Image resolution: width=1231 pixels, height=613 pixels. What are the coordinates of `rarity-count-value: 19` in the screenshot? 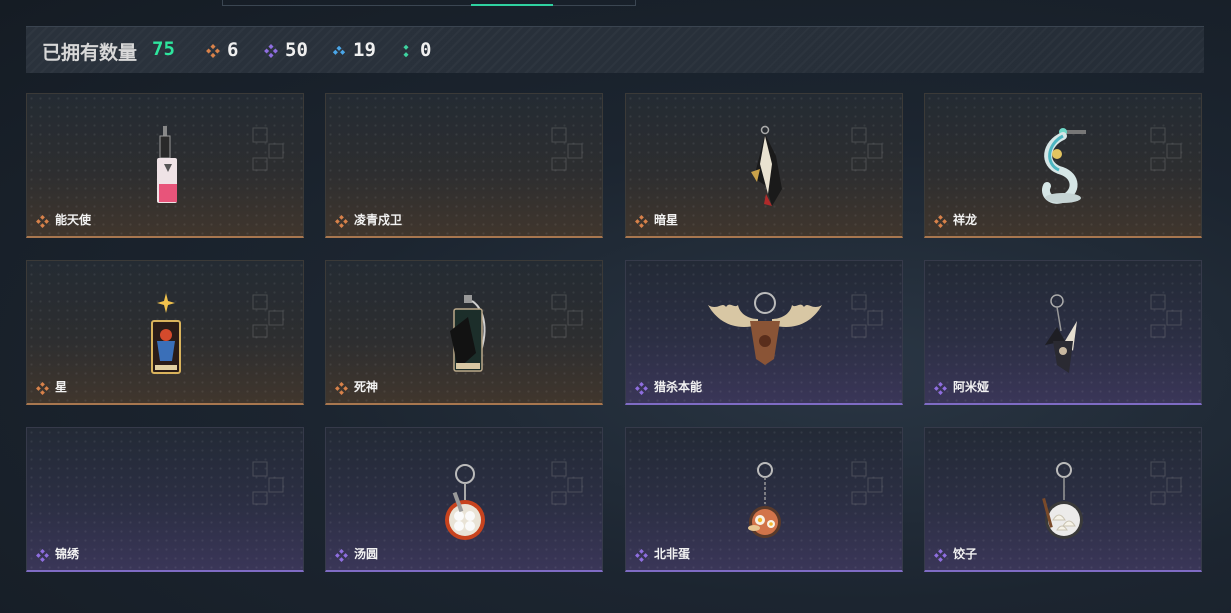 It's located at (364, 50).